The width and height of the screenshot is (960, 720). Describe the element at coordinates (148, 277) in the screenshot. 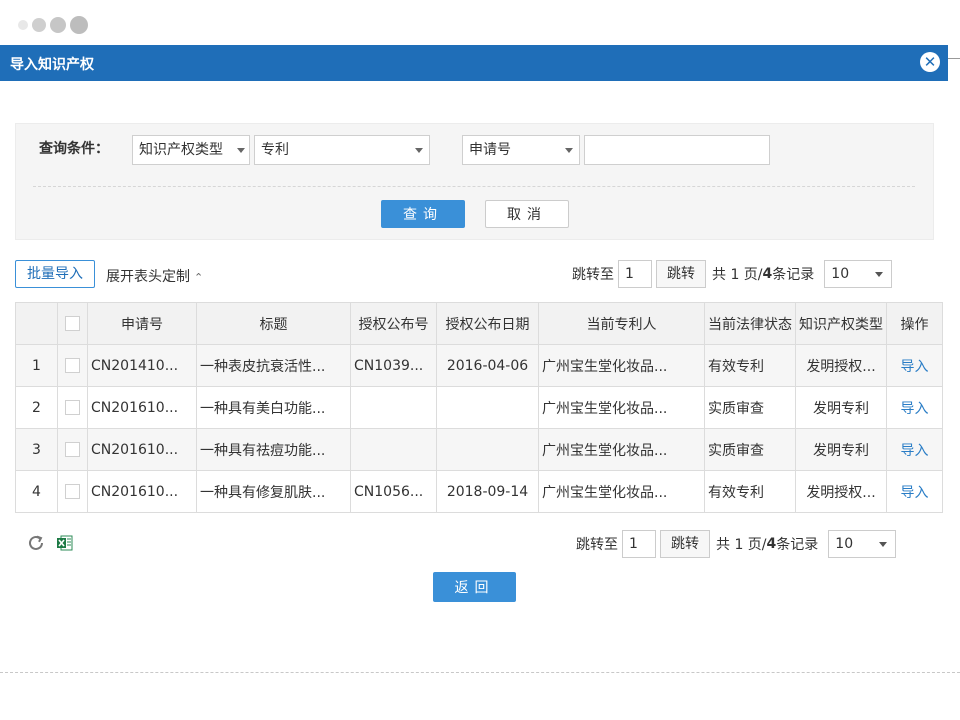

I see `expand-header-label: 展开表头定制` at that location.